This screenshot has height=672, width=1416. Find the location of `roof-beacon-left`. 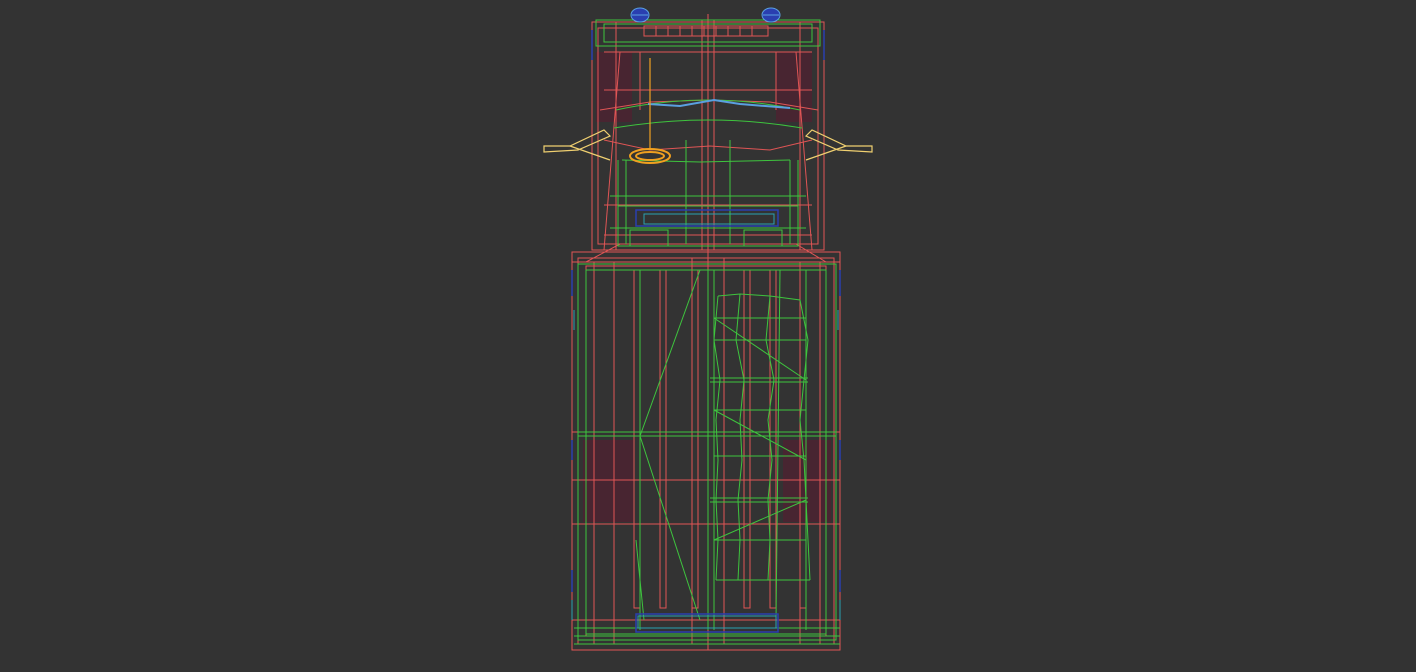

roof-beacon-left is located at coordinates (640, 15).